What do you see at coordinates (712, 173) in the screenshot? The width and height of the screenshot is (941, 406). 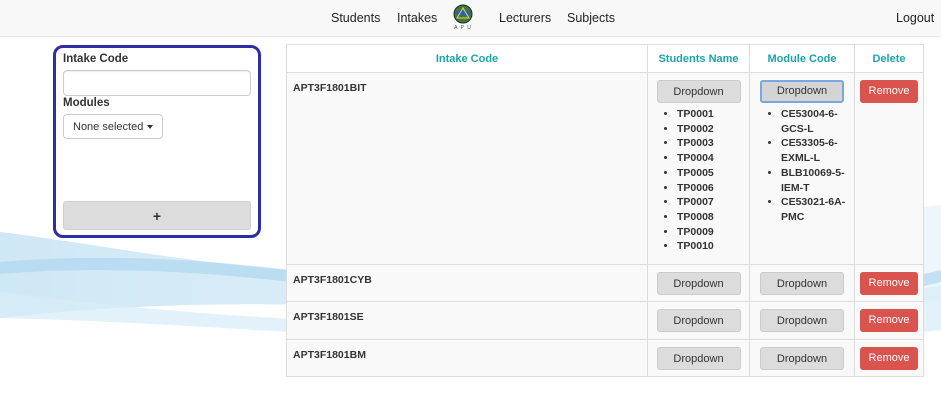 I see `list-item: TP0005` at bounding box center [712, 173].